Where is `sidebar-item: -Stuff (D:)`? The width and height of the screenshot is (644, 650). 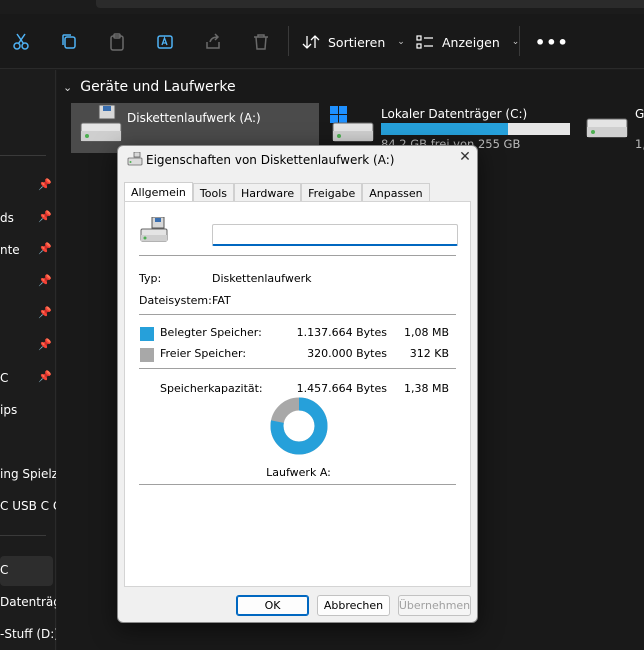 sidebar-item: -Stuff (D:) is located at coordinates (28, 635).